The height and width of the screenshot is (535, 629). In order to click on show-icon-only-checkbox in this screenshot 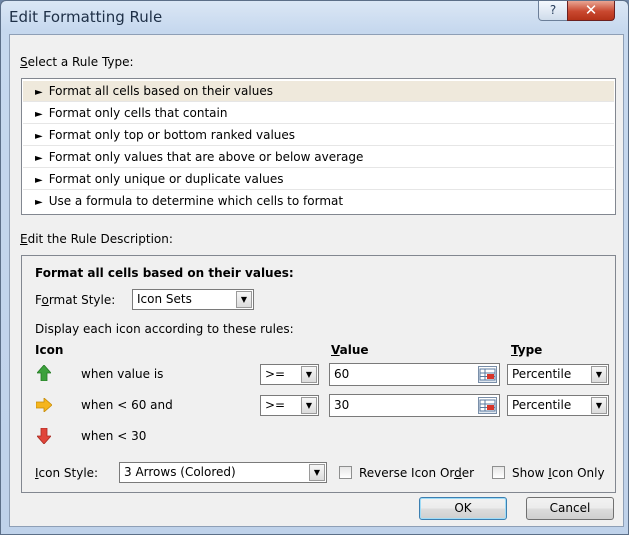, I will do `click(498, 472)`.